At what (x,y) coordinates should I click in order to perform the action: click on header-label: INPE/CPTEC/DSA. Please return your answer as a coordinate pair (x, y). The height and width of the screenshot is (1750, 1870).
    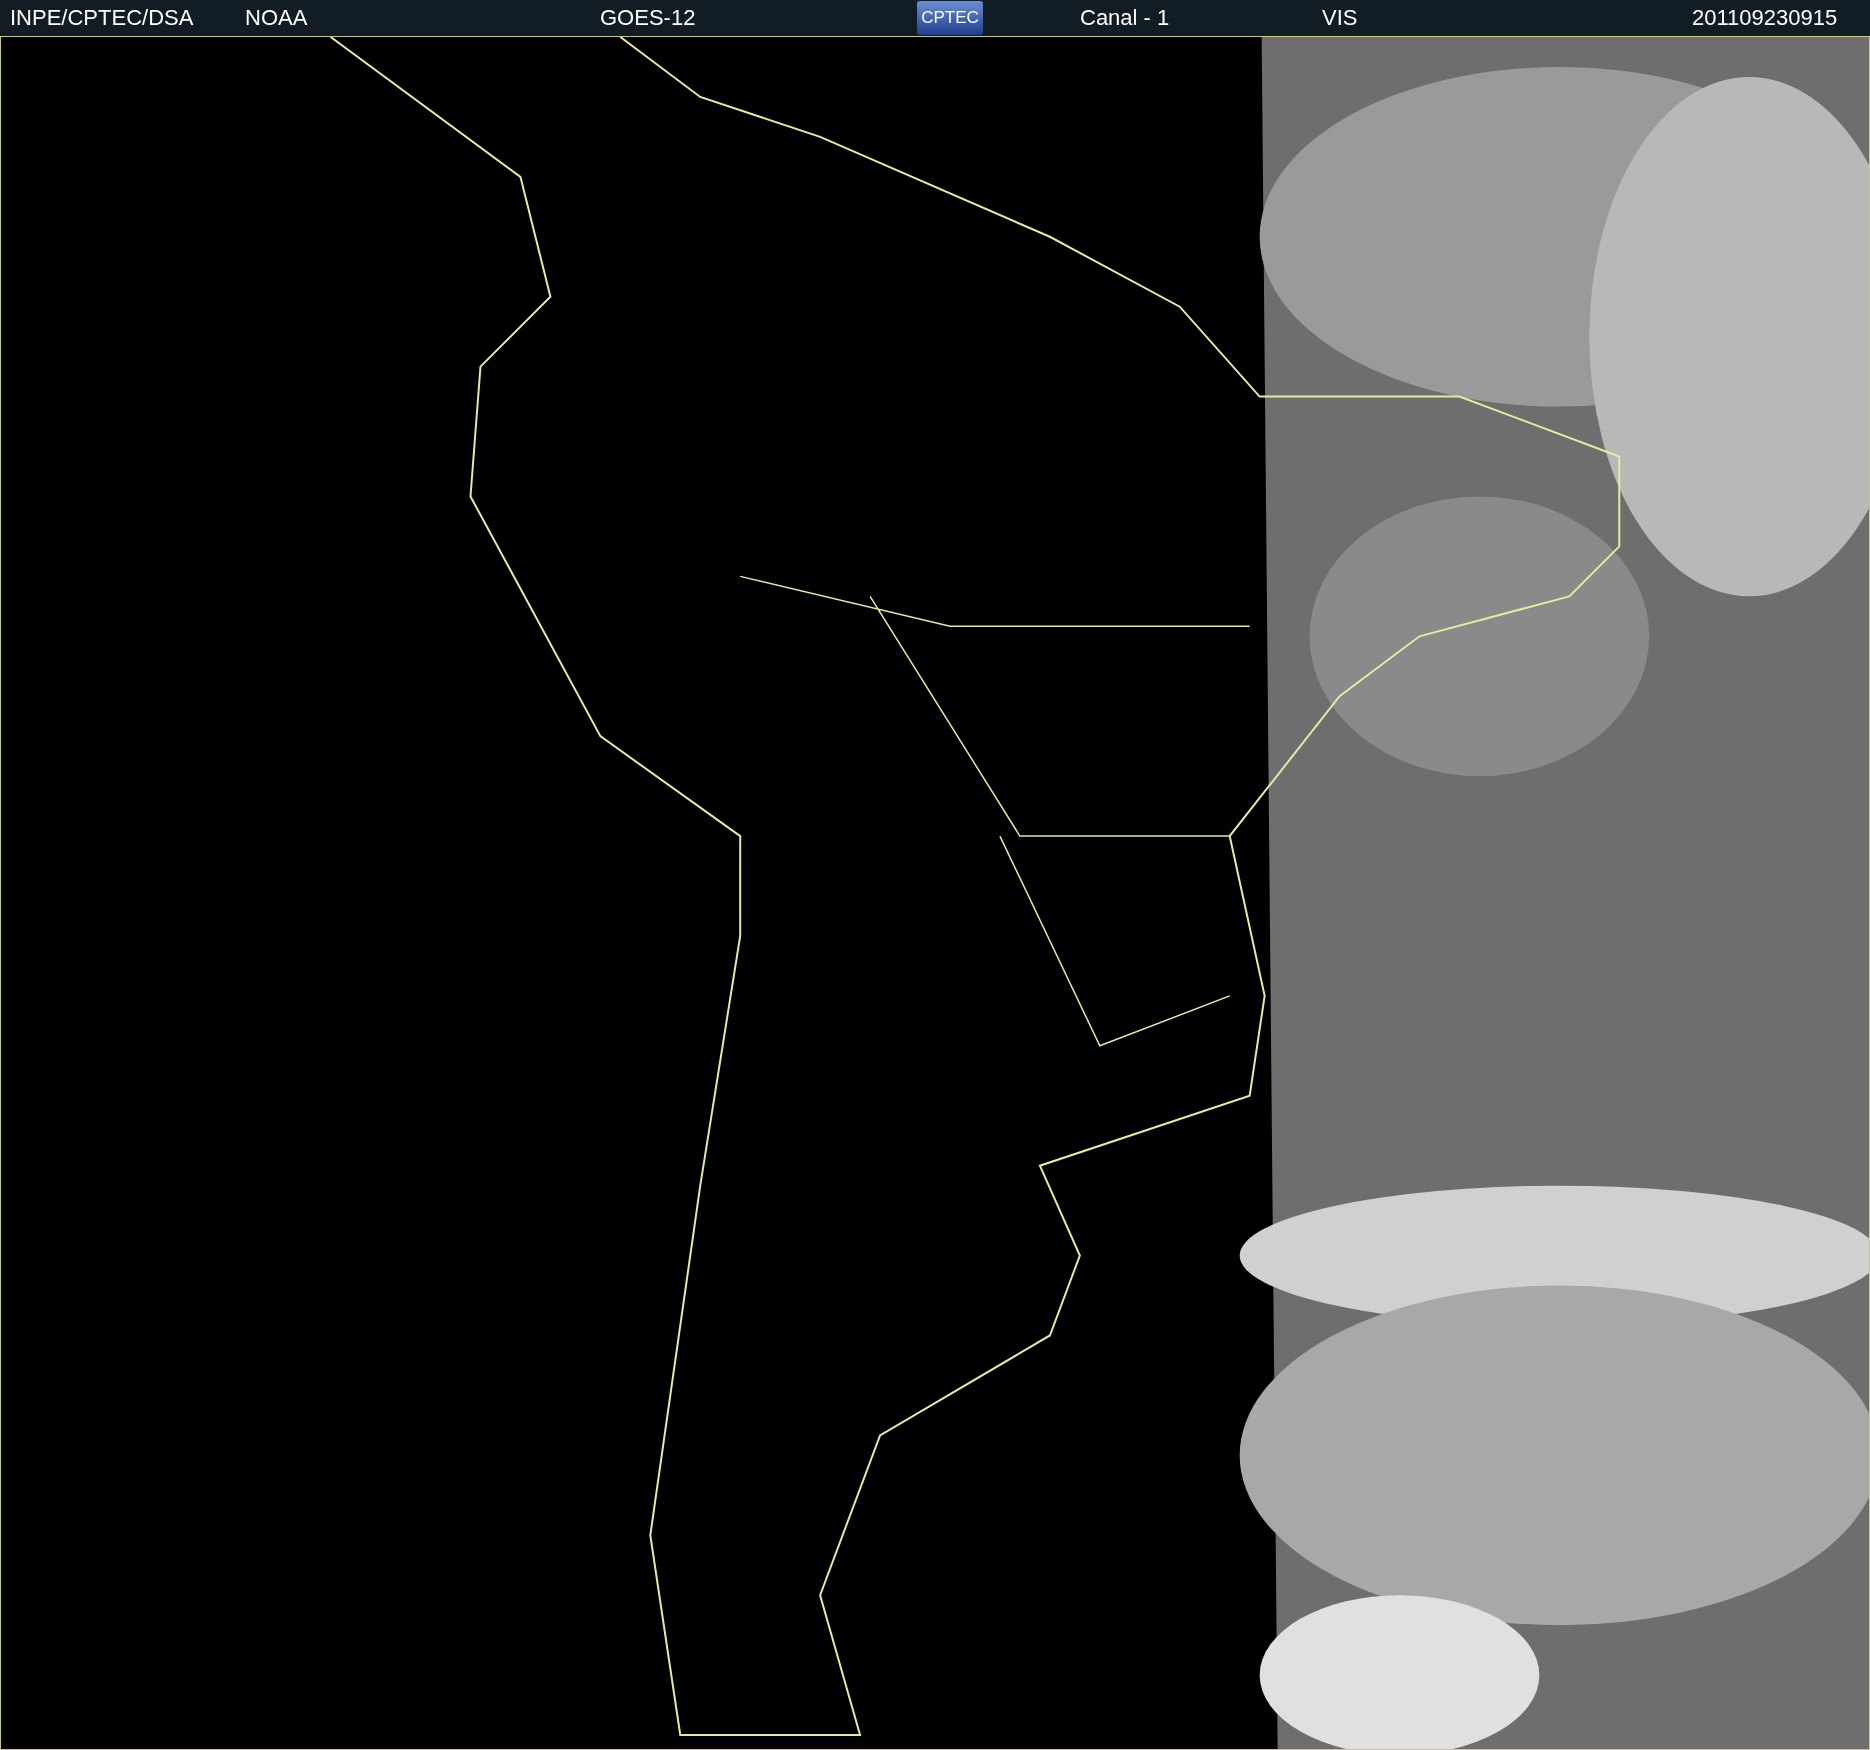
    Looking at the image, I should click on (102, 18).